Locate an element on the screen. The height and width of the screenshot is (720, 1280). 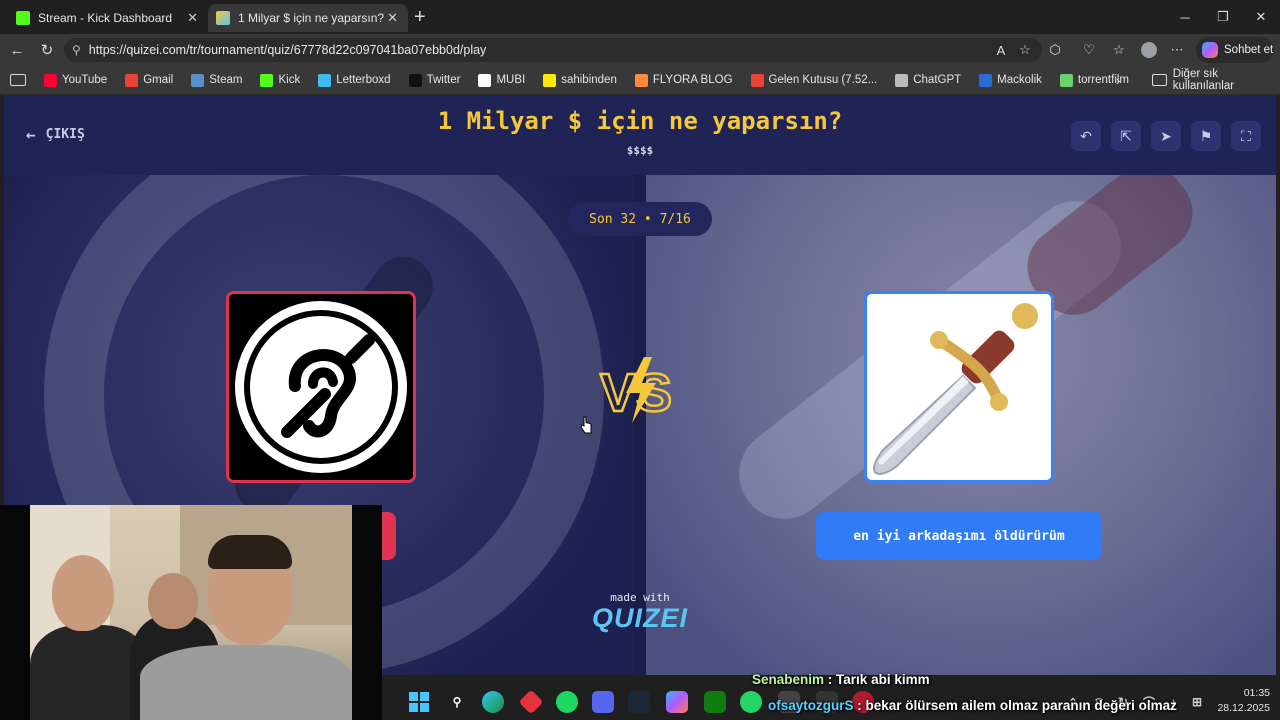
right-option-card is located at coordinates (959, 387).